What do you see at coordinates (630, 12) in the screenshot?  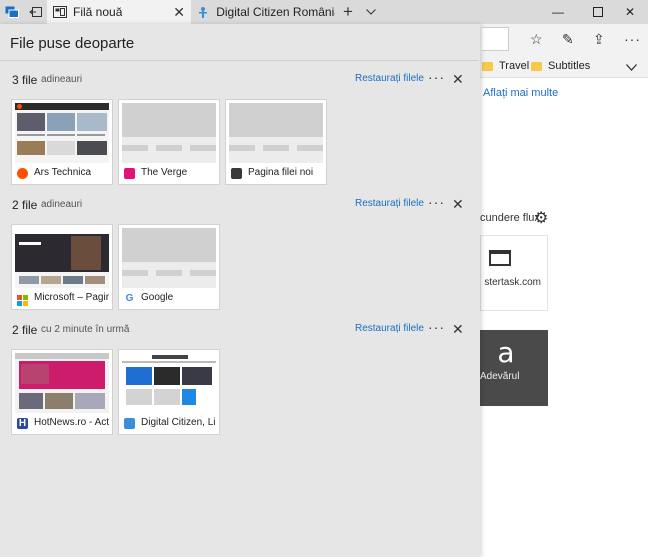 I see `close-window-icon: ✕` at bounding box center [630, 12].